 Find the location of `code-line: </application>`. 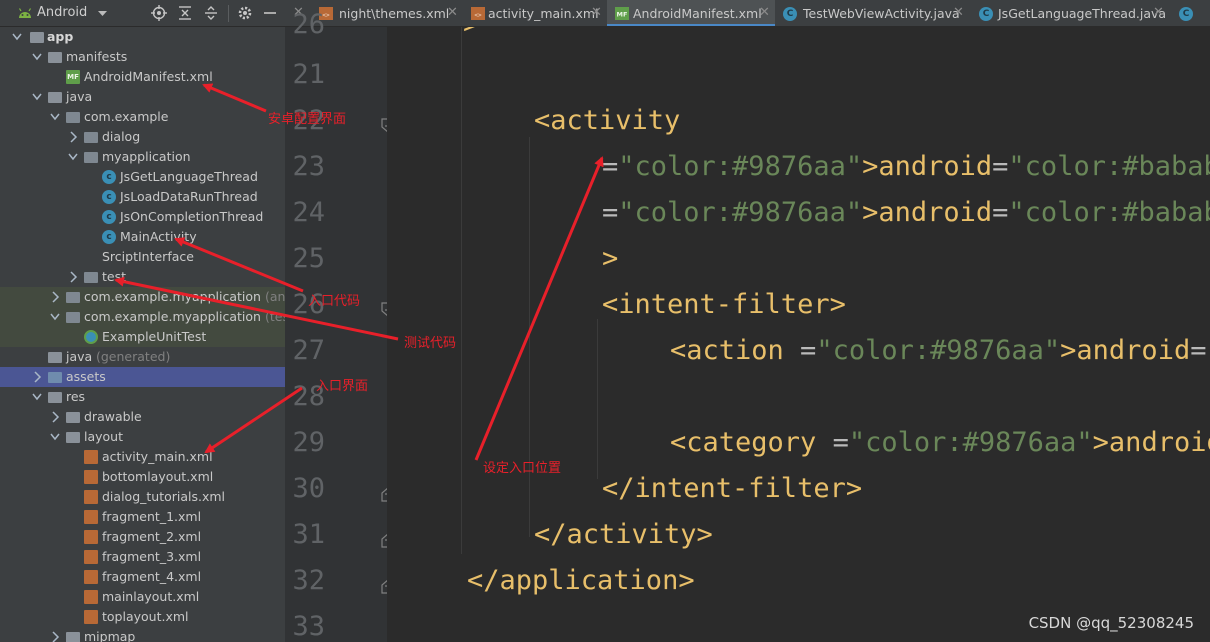

code-line: </application> is located at coordinates (581, 580).